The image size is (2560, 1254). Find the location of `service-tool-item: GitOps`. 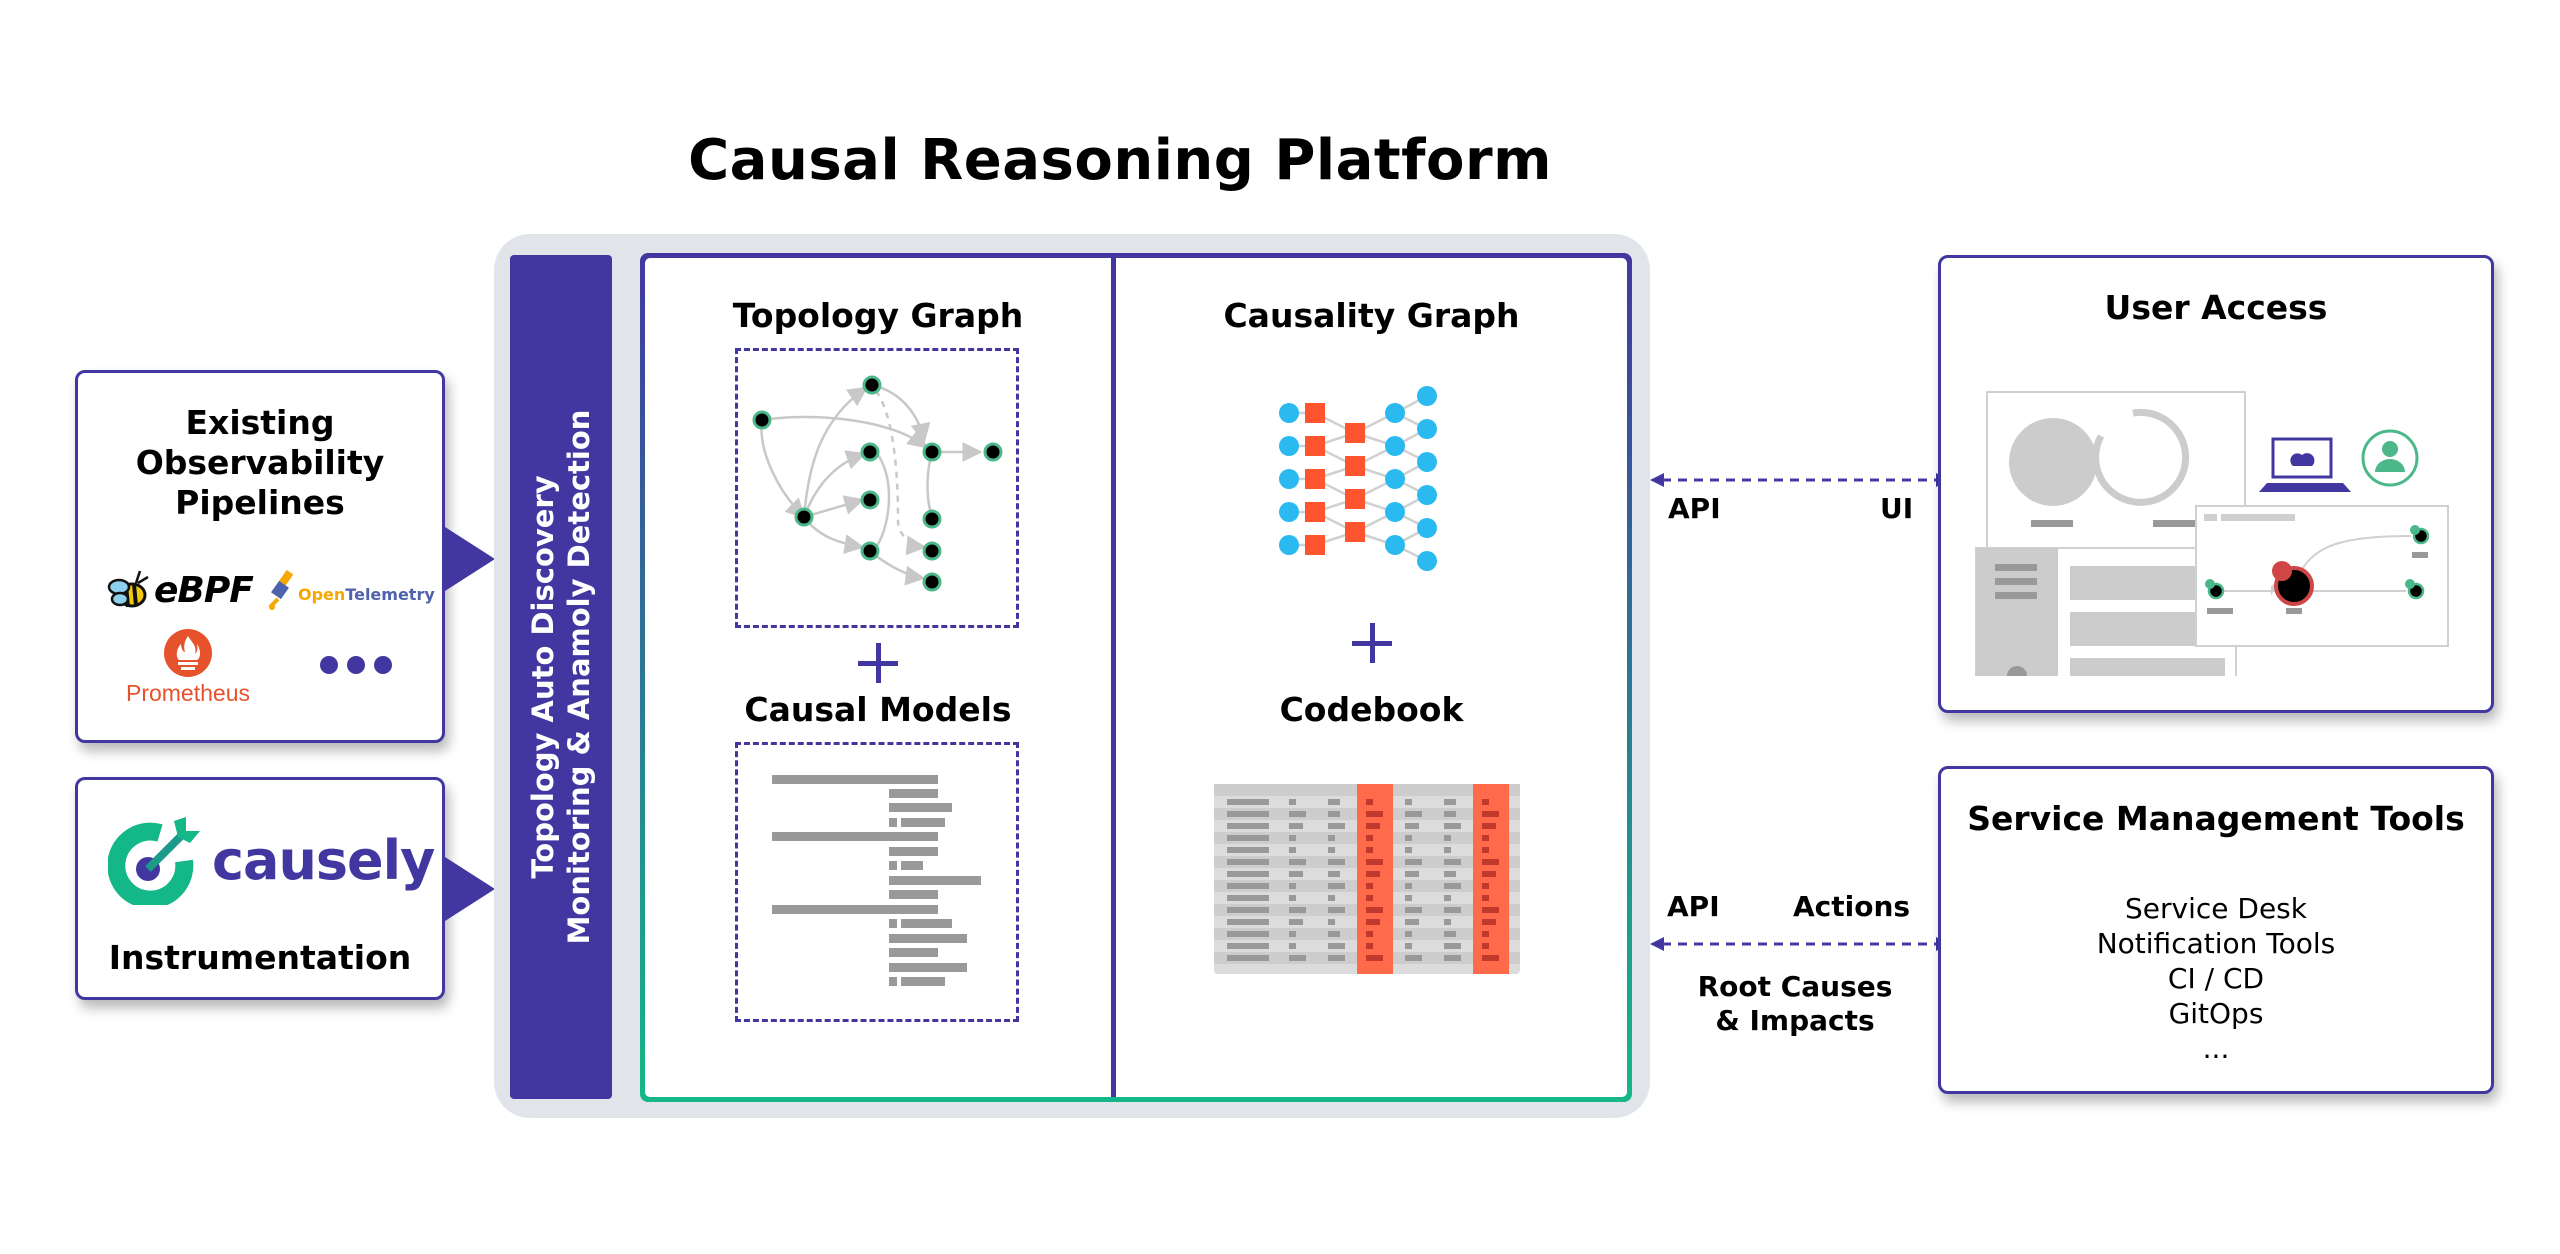

service-tool-item: GitOps is located at coordinates (2216, 1013).